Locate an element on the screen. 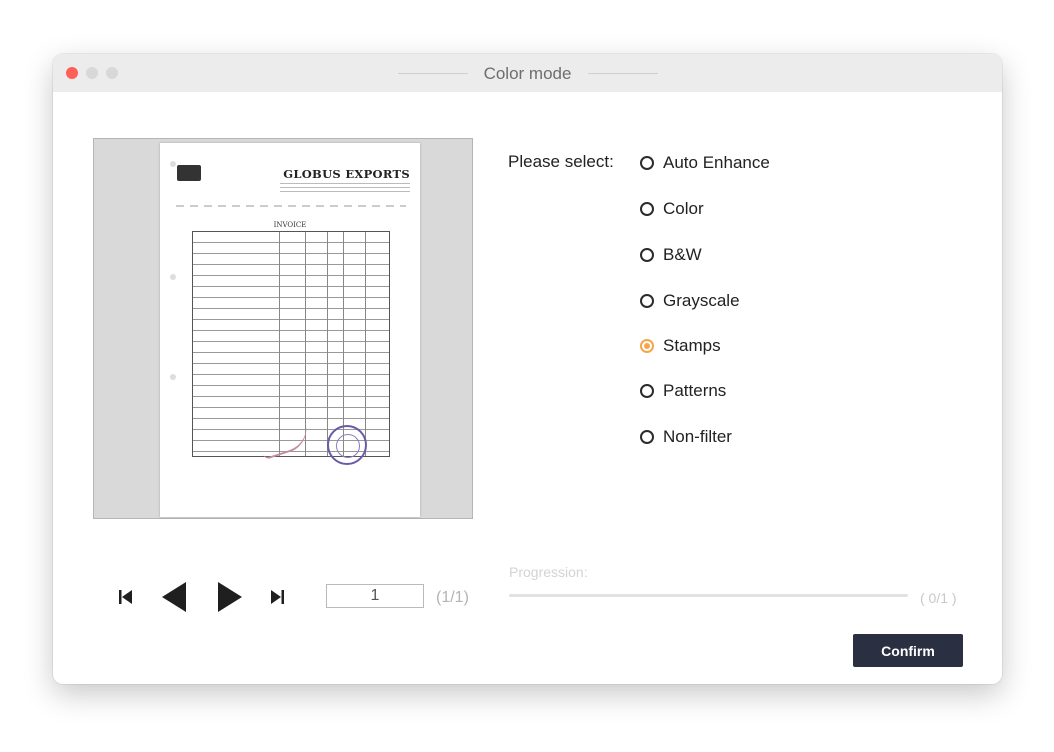  option-label: B&W is located at coordinates (682, 254).